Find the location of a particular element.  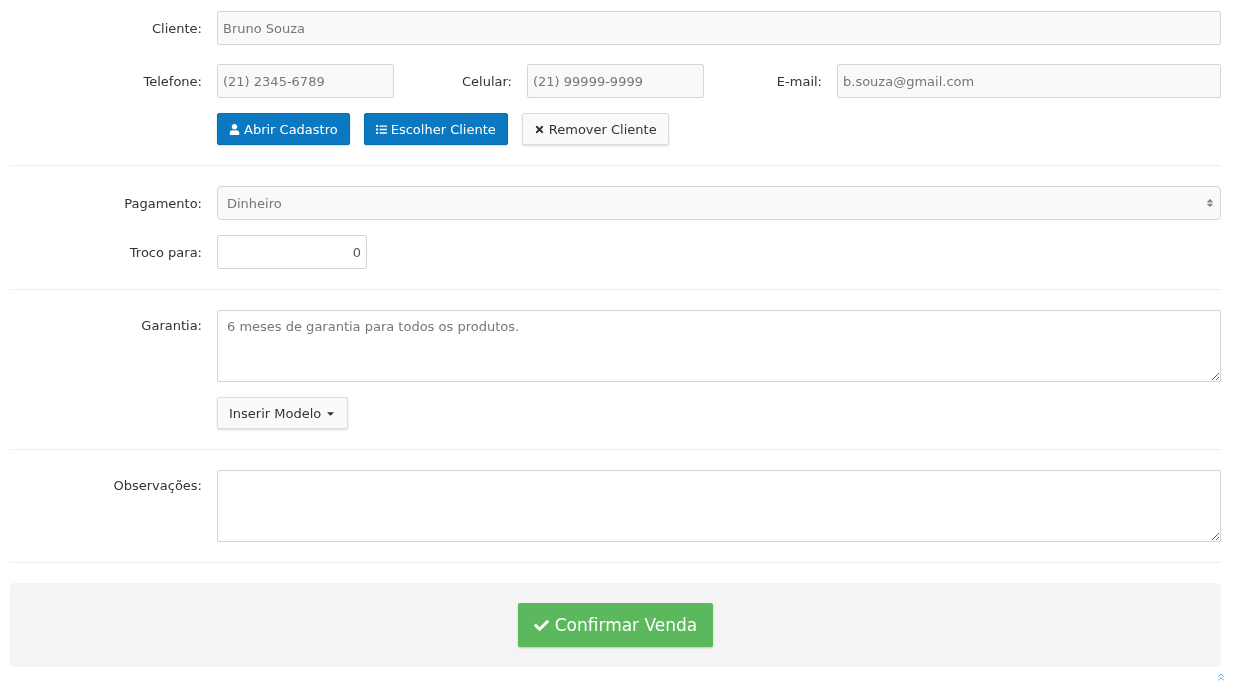

field-label: Cliente: is located at coordinates (177, 28).